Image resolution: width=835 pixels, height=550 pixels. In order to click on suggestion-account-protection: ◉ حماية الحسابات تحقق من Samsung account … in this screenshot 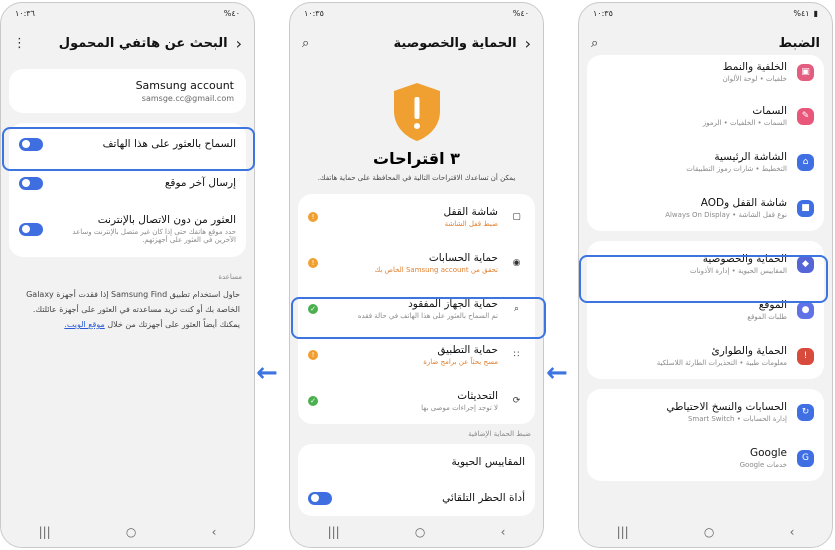, I will do `click(416, 263)`.